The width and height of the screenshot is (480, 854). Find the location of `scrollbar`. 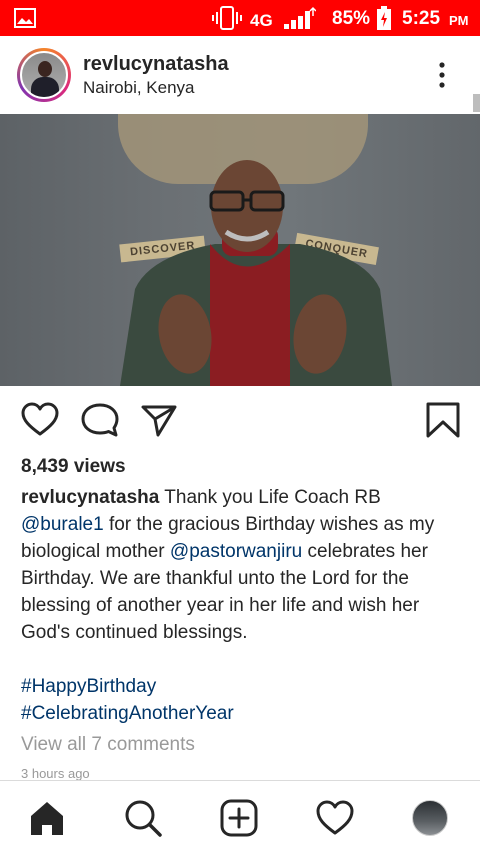

scrollbar is located at coordinates (476, 103).